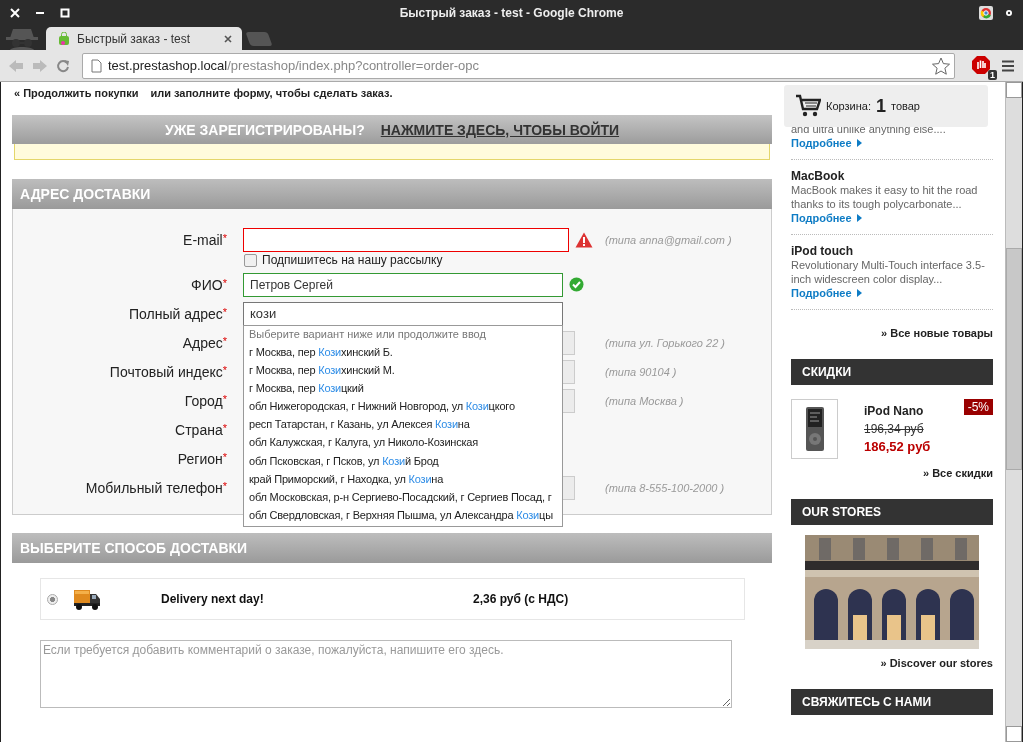 This screenshot has width=1023, height=742. What do you see at coordinates (808, 106) in the screenshot?
I see `shopping-cart-icon` at bounding box center [808, 106].